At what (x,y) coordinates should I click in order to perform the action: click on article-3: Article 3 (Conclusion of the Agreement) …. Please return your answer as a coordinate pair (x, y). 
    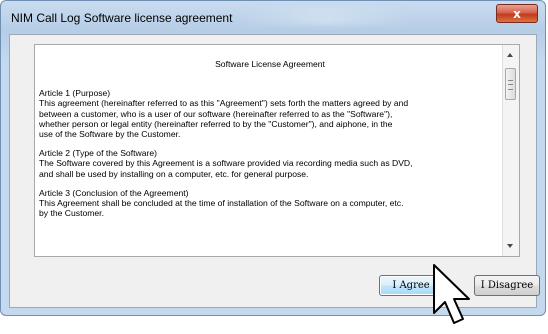
    Looking at the image, I should click on (221, 203).